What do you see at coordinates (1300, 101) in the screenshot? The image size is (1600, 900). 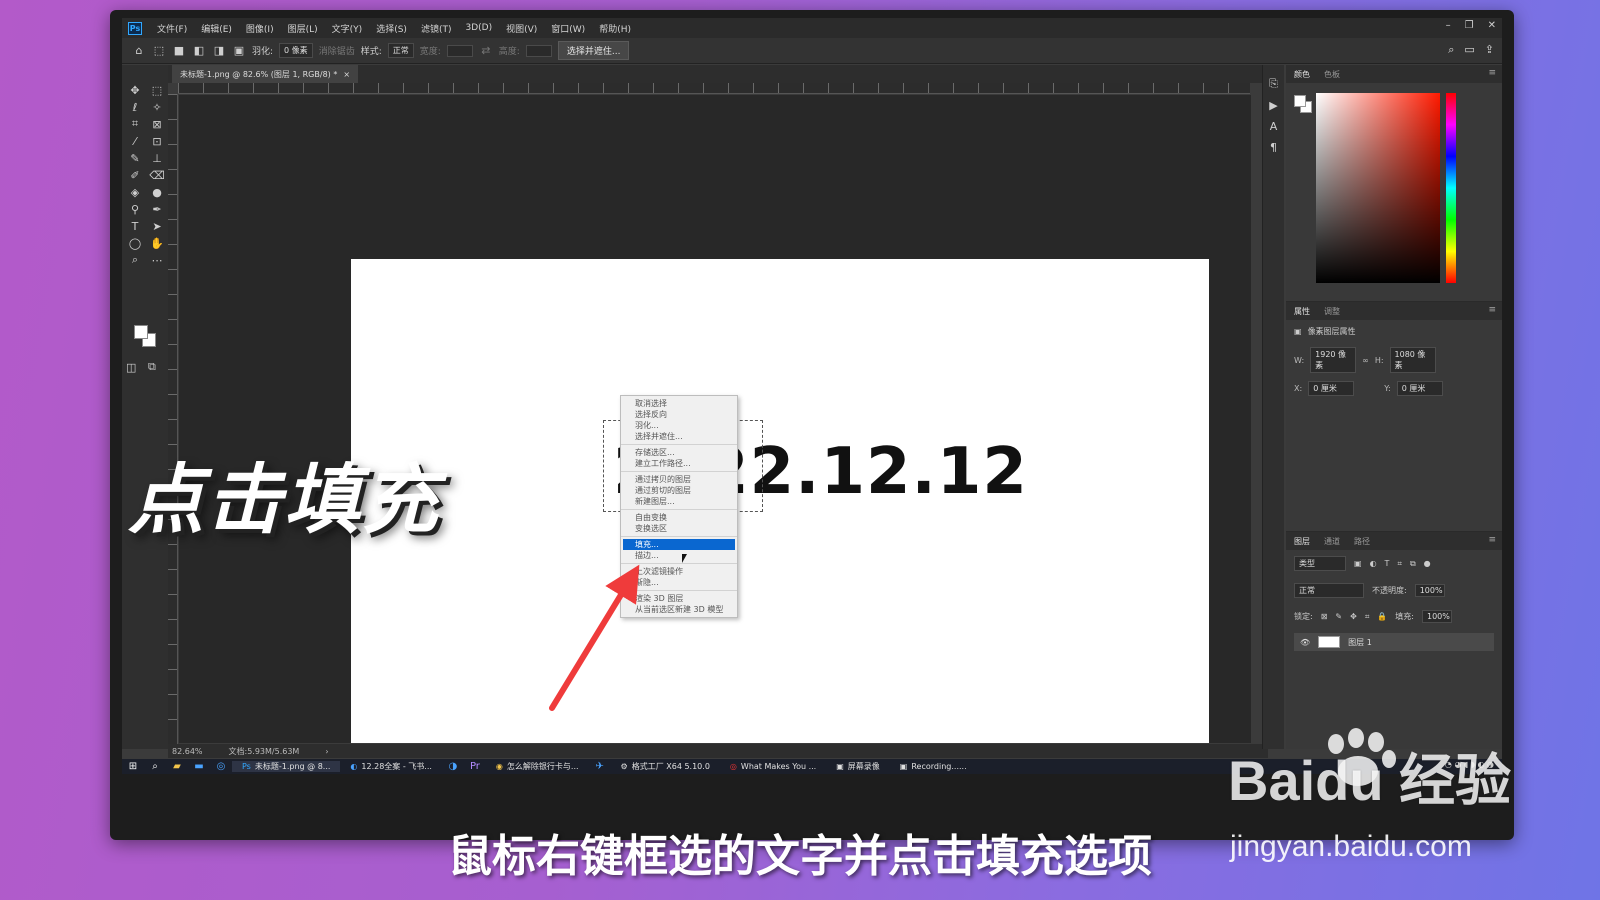 I see `color-panel-foreground-swatch` at bounding box center [1300, 101].